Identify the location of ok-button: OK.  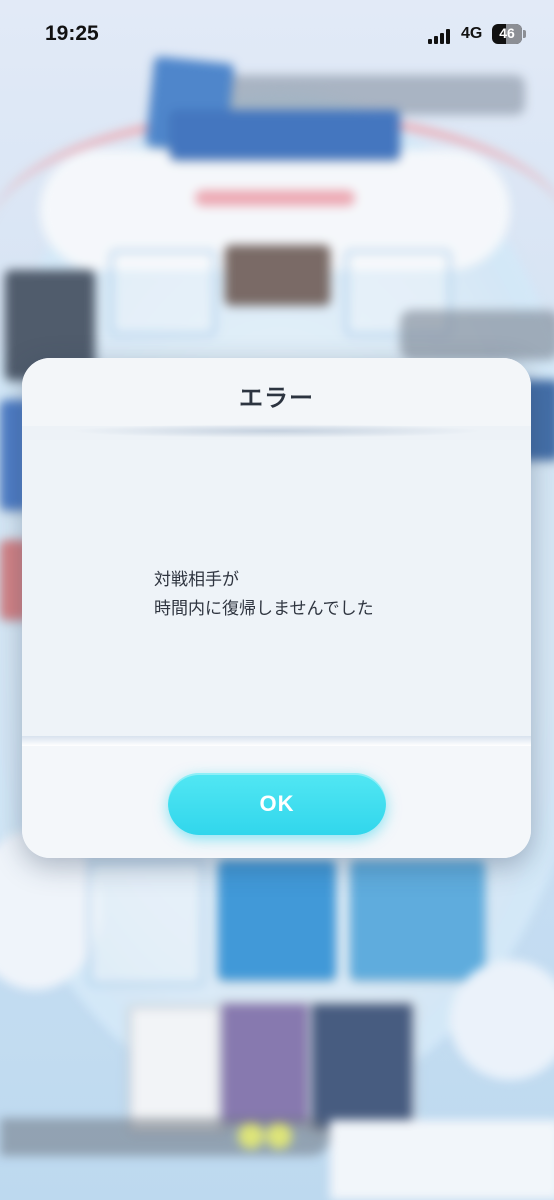
(277, 804).